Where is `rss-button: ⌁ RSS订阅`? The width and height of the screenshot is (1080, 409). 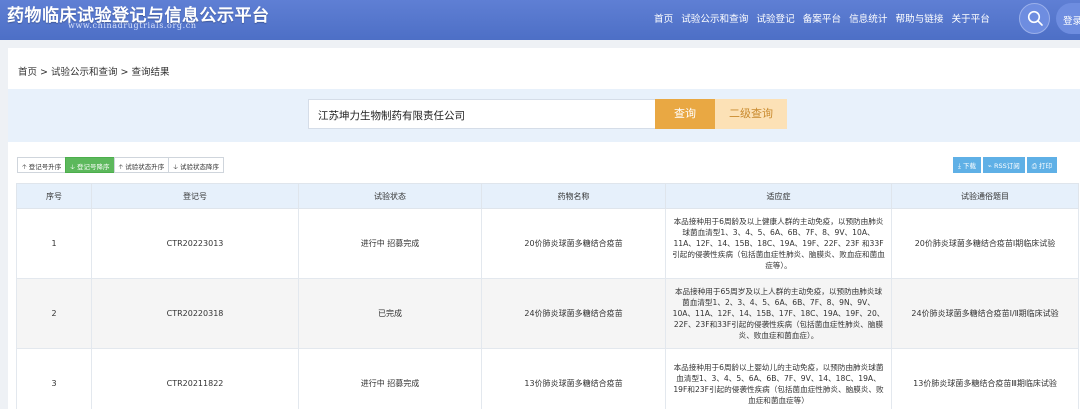 rss-button: ⌁ RSS订阅 is located at coordinates (1003, 165).